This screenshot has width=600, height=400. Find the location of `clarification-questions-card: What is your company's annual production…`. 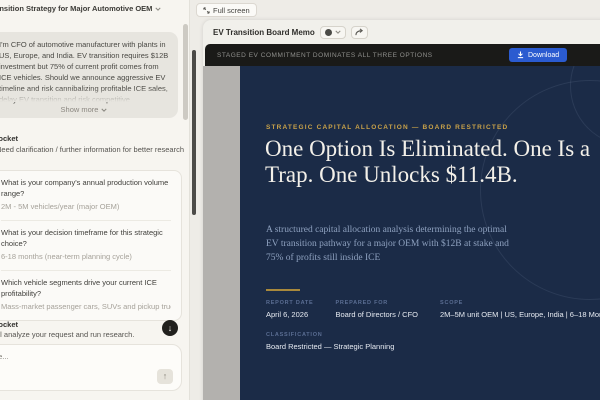

clarification-questions-card: What is your company's annual production… is located at coordinates (91, 245).